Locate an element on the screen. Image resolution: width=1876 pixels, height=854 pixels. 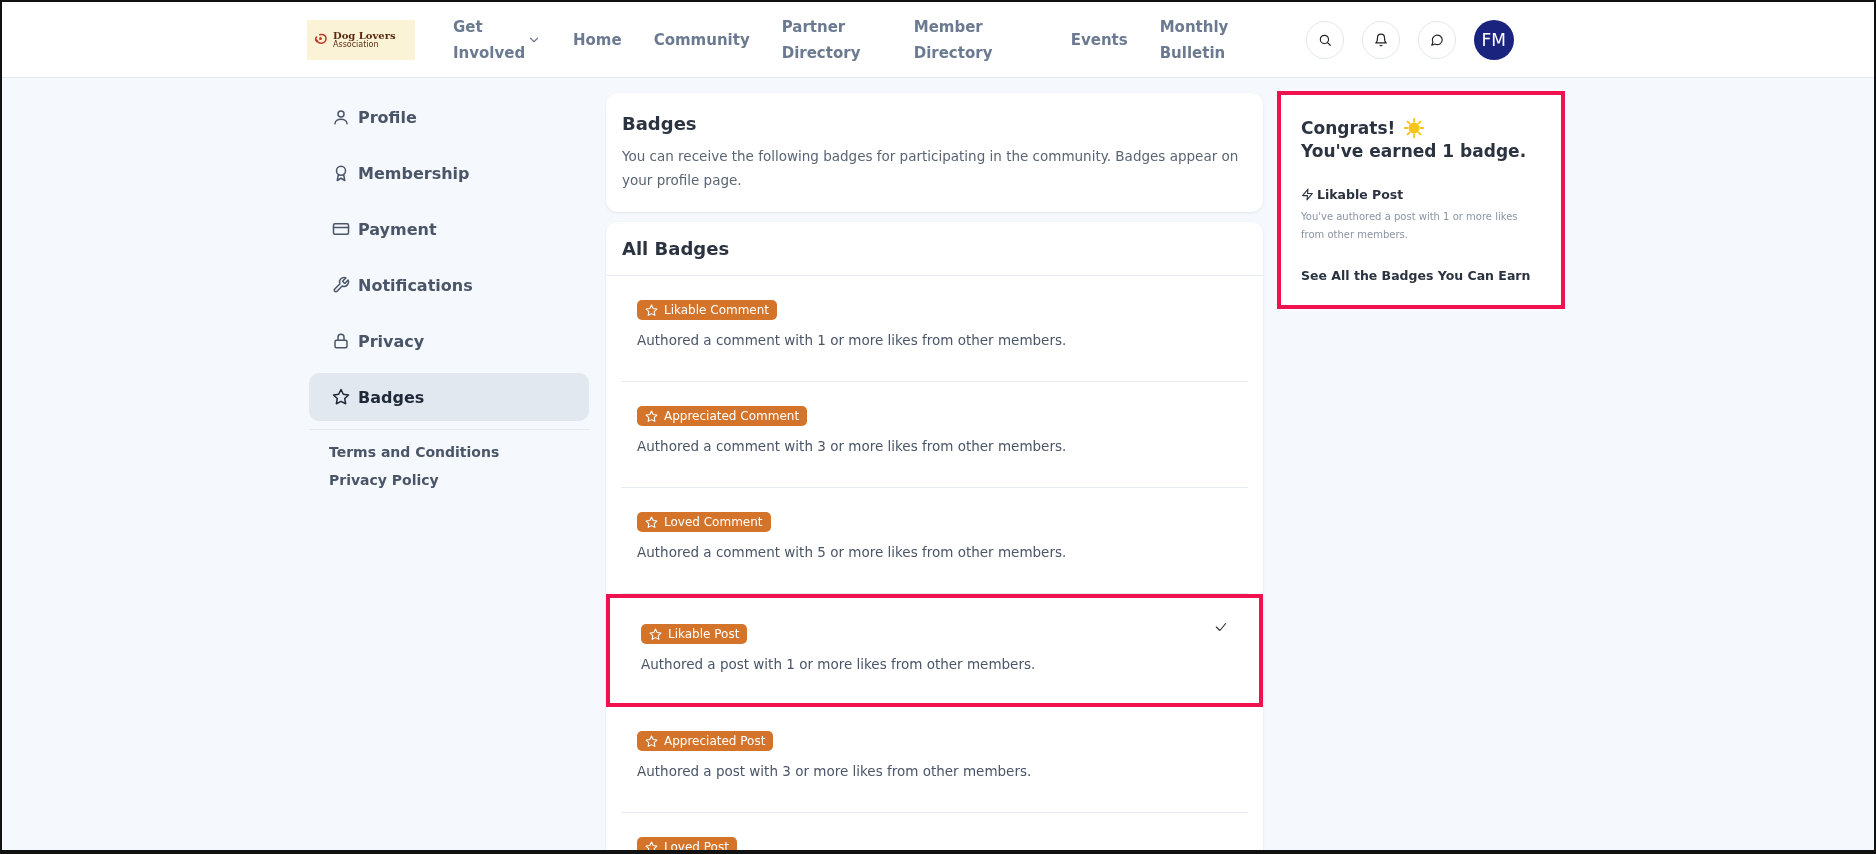
badge-tag: Likable Comment is located at coordinates (707, 310).